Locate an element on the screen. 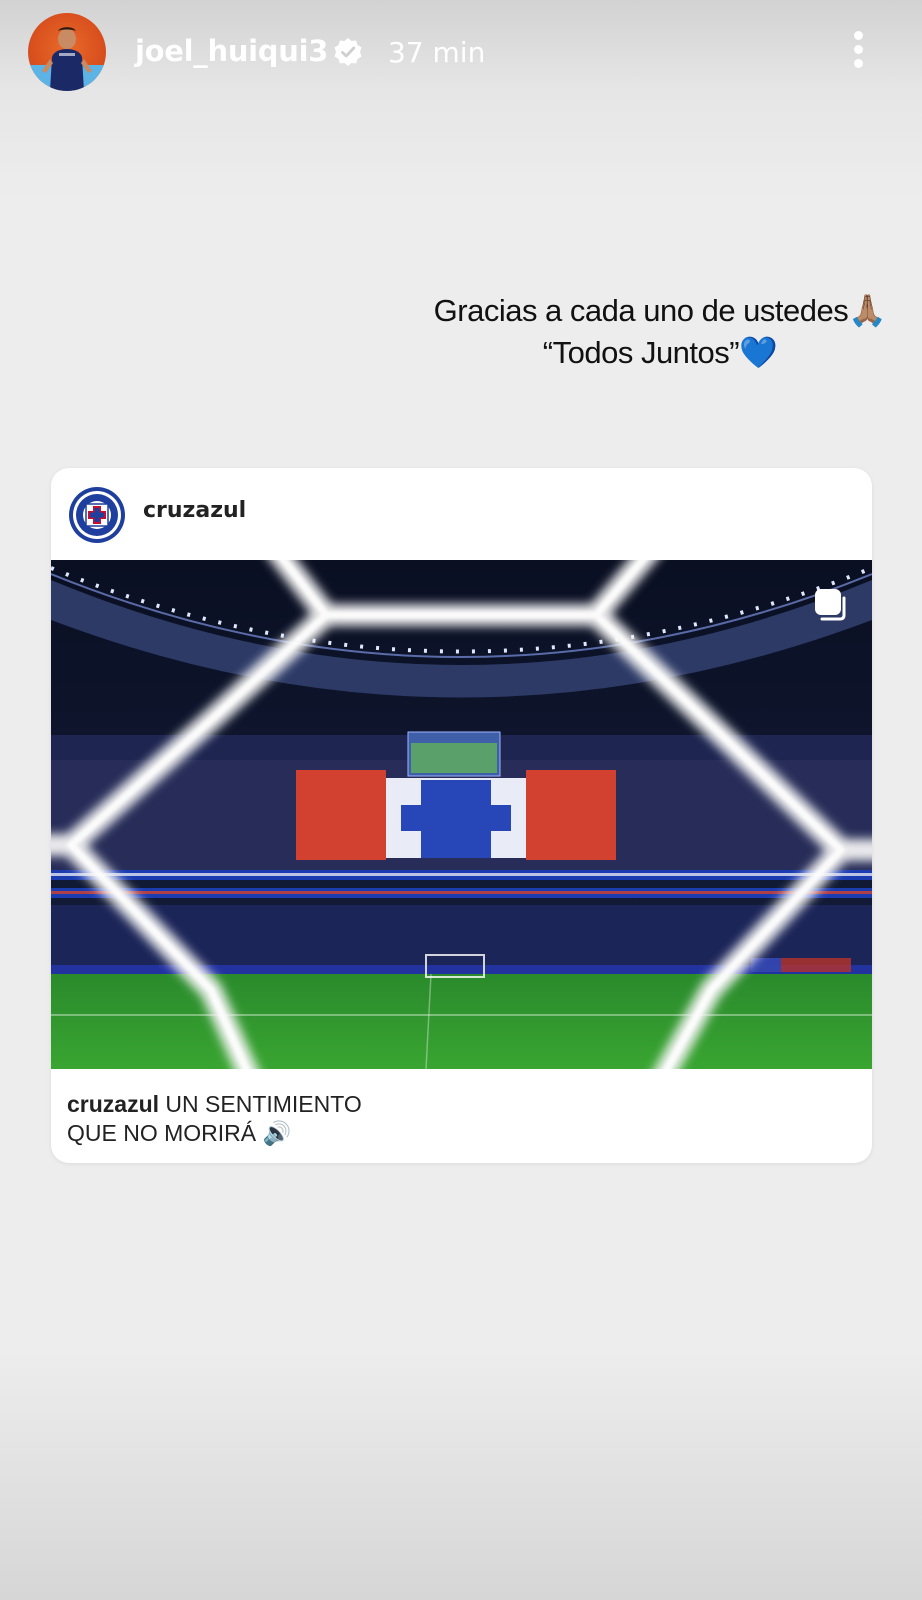 This screenshot has width=922, height=1600. cruz-azul-crest-icon is located at coordinates (97, 515).